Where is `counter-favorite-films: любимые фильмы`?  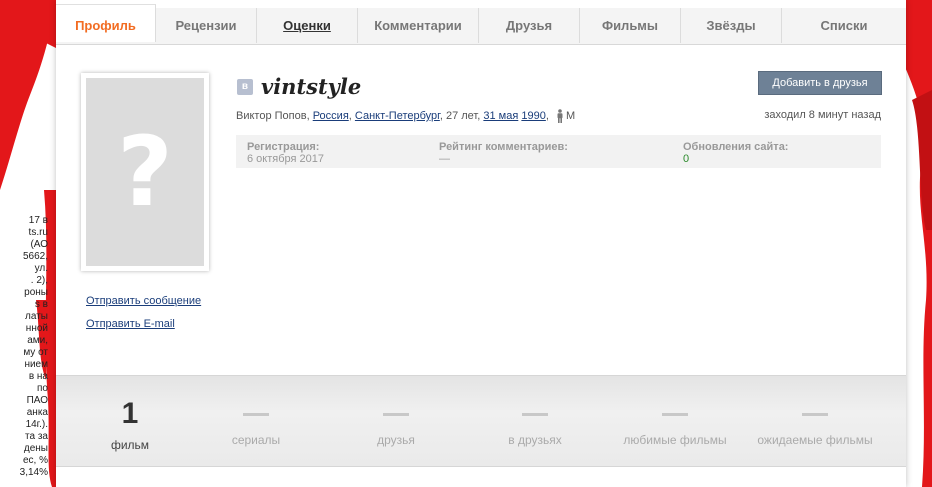 counter-favorite-films: любимые фильмы is located at coordinates (675, 411).